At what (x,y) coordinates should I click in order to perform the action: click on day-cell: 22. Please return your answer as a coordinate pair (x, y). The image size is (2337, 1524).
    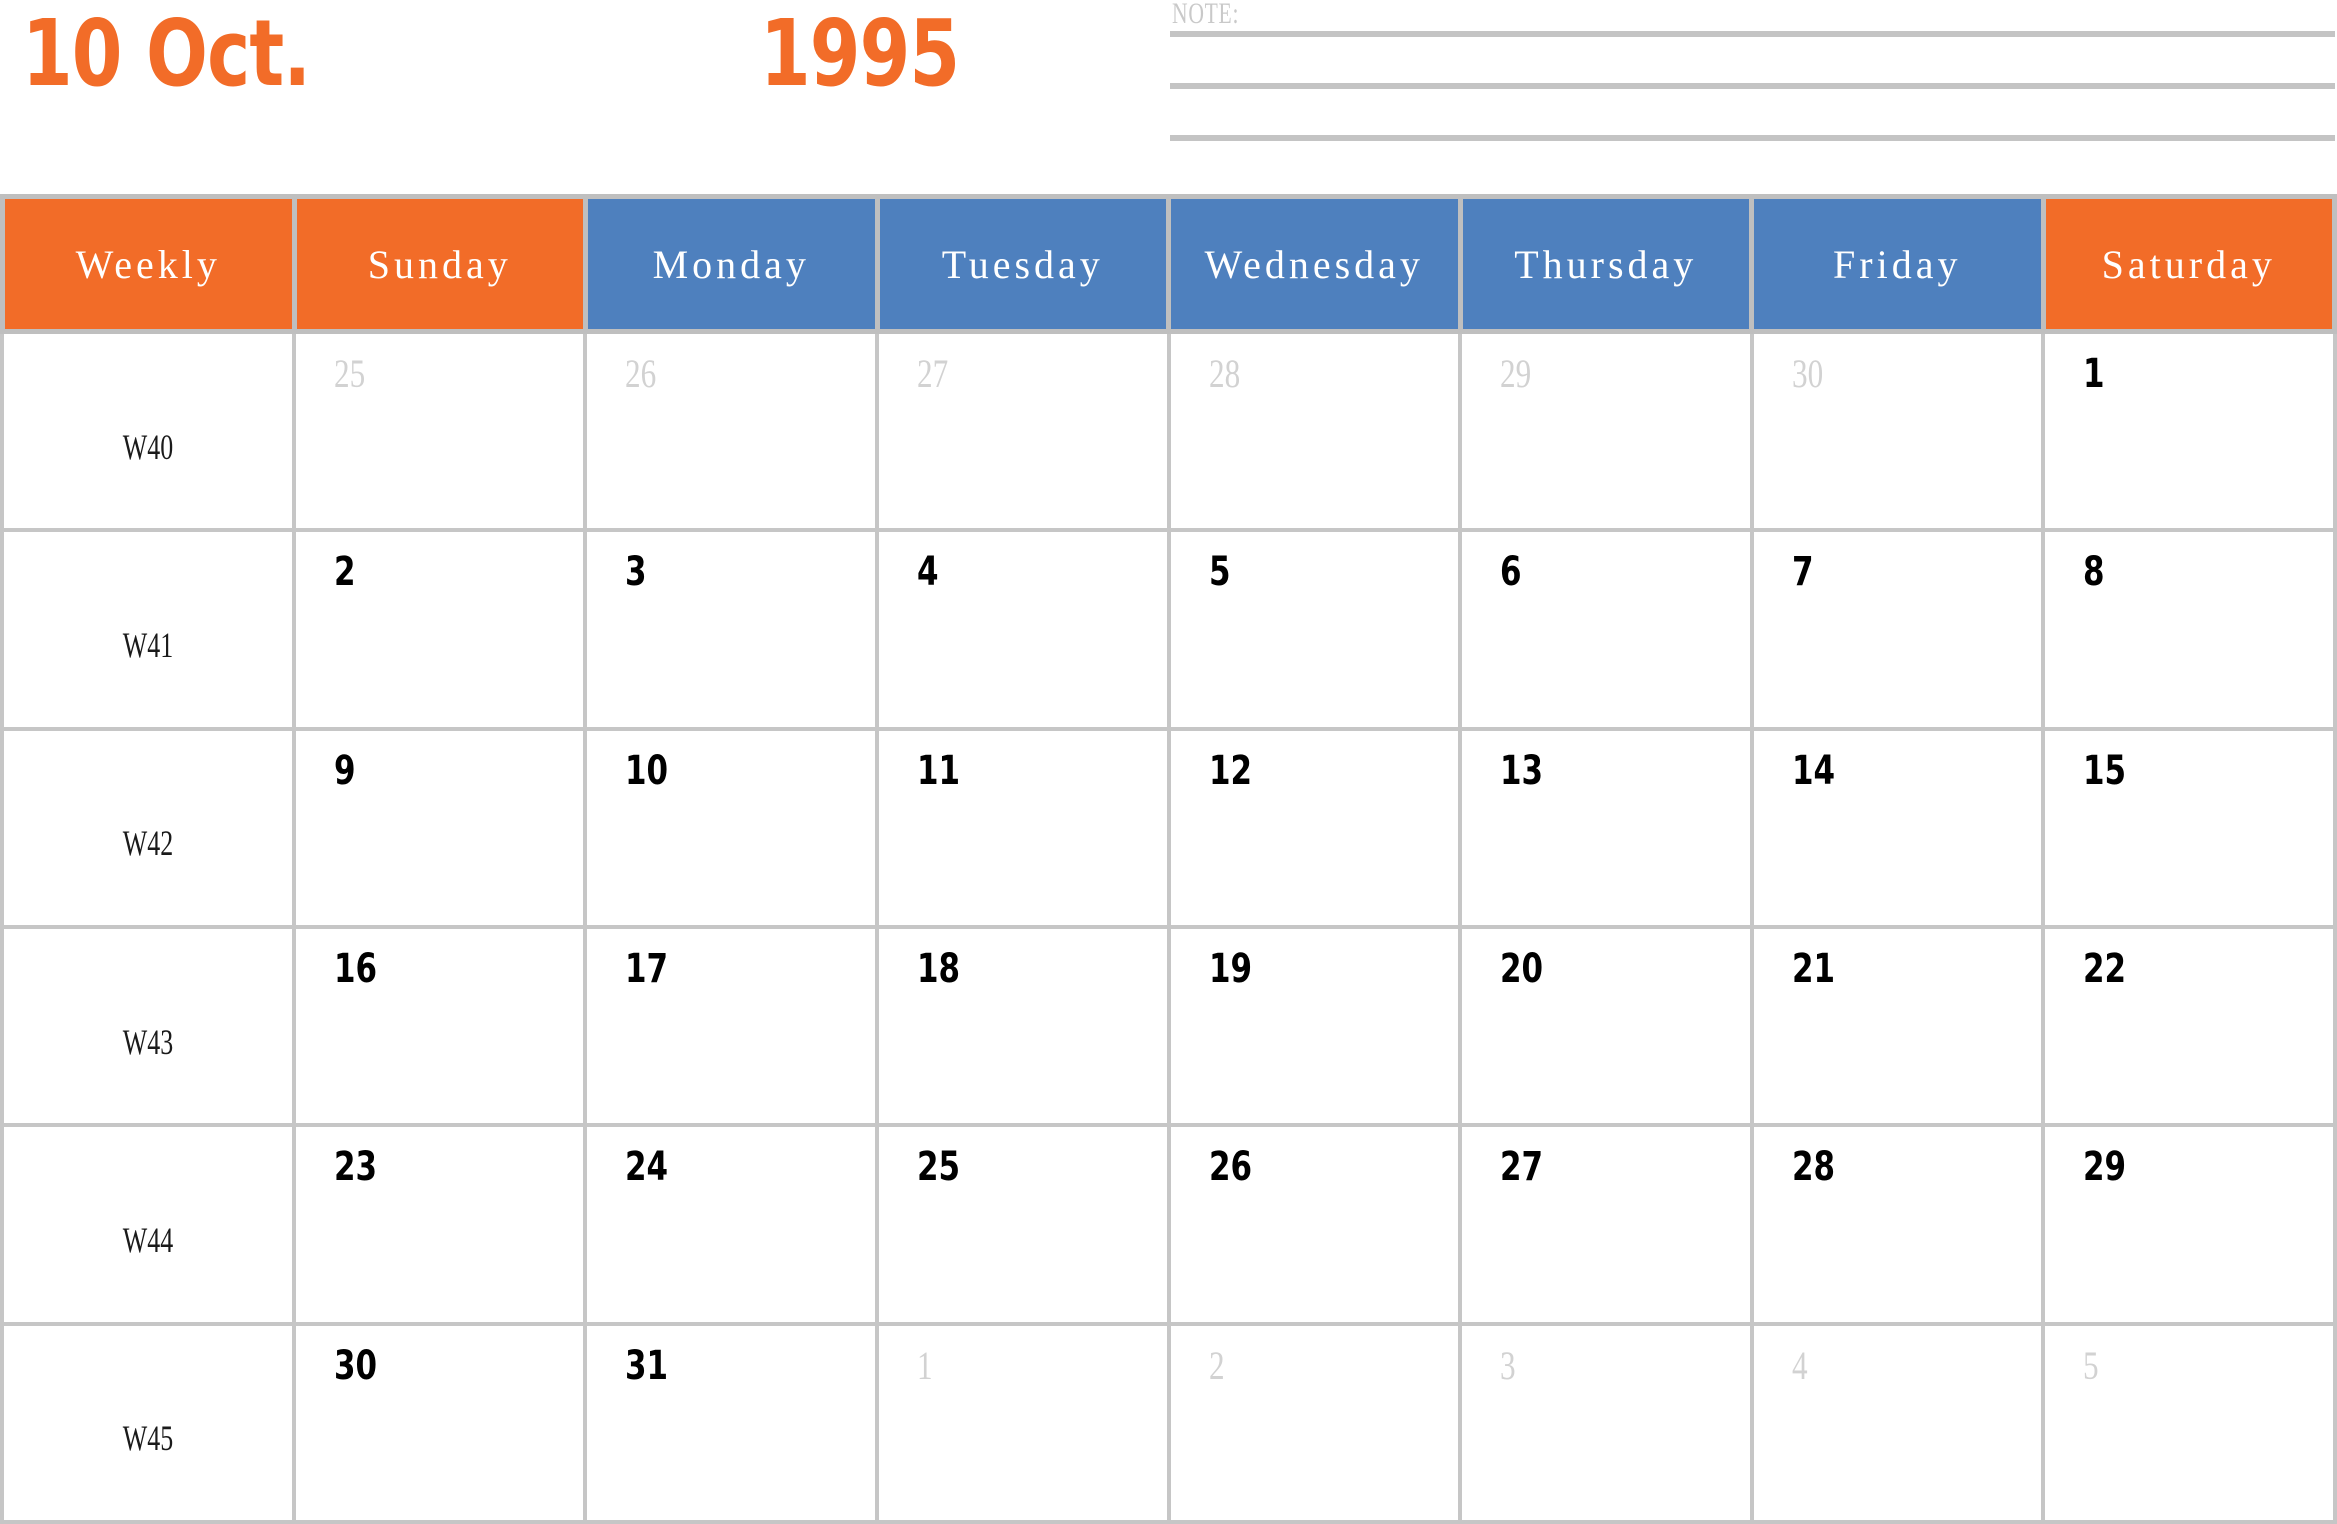
    Looking at the image, I should click on (2191, 1028).